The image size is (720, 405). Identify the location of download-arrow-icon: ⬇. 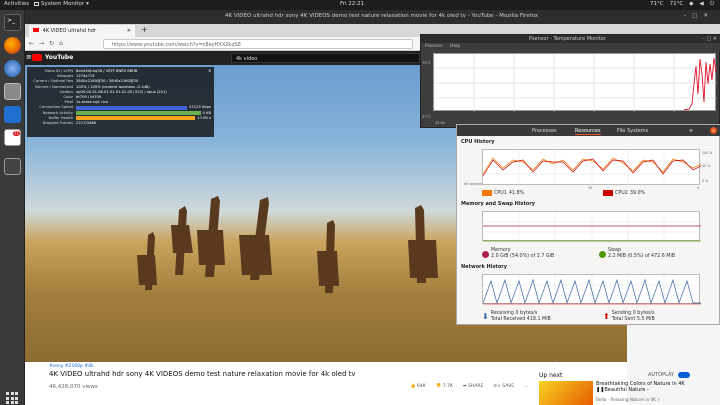
(485, 316).